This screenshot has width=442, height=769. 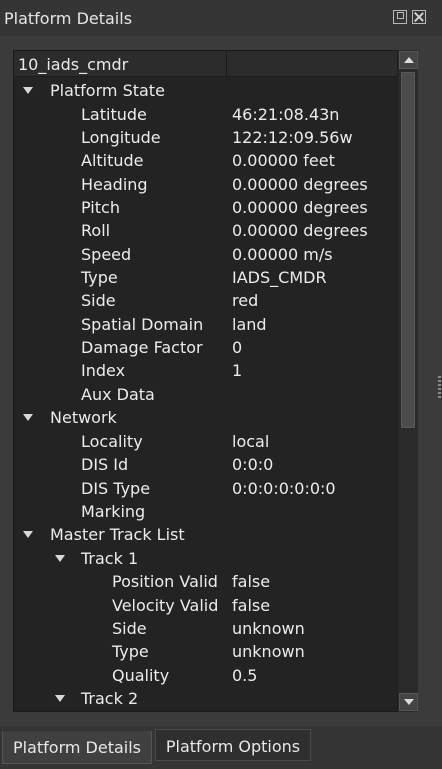 What do you see at coordinates (205, 394) in the screenshot?
I see `tree-row-aux-data: Aux Data` at bounding box center [205, 394].